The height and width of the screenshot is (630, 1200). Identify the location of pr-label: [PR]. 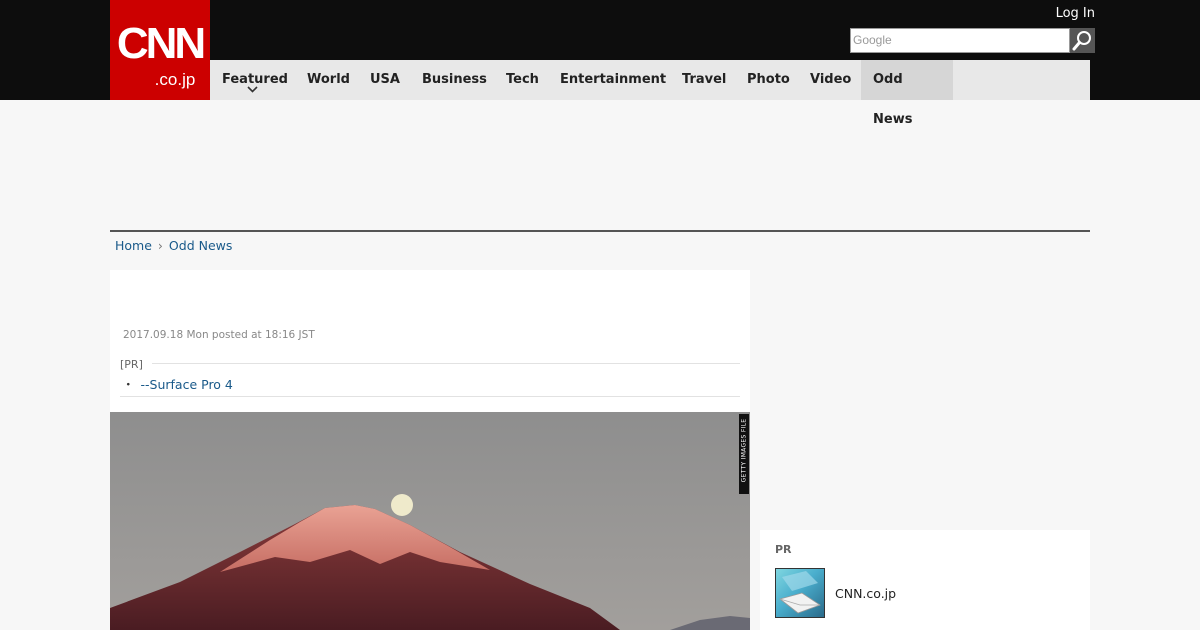
(131, 364).